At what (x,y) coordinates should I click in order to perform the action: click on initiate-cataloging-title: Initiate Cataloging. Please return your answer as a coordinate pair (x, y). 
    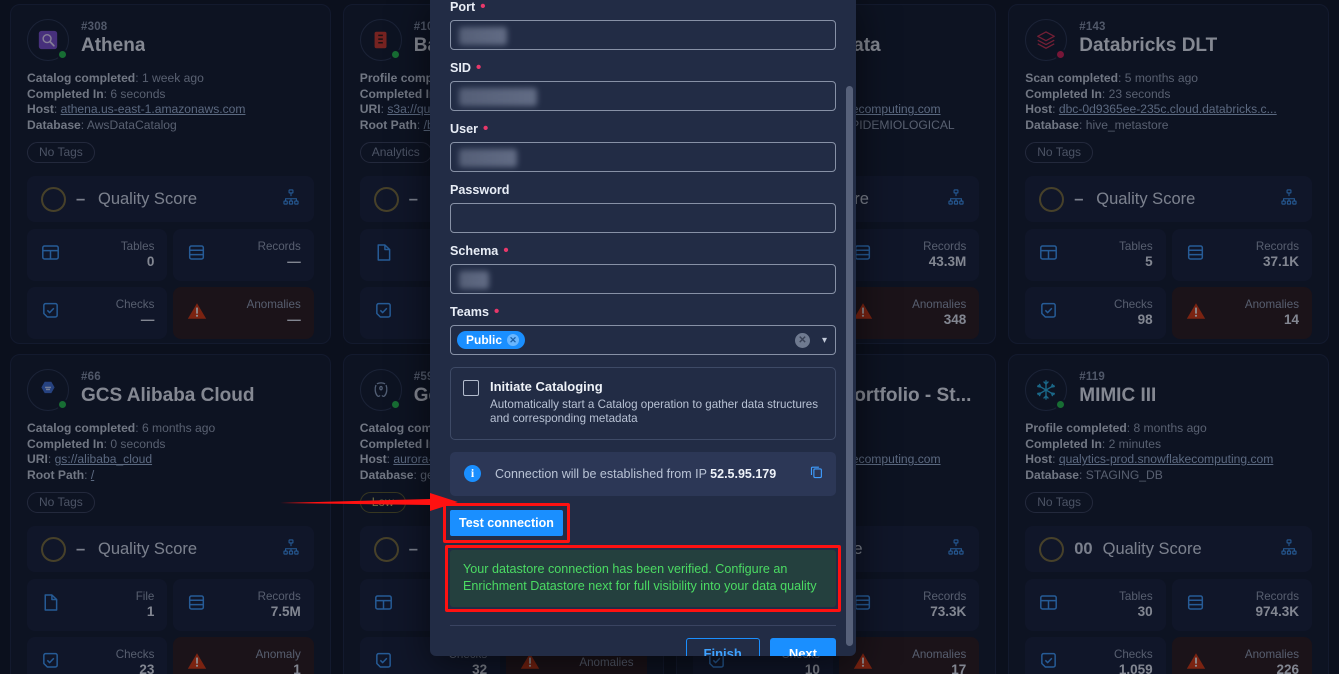
    Looking at the image, I should click on (546, 386).